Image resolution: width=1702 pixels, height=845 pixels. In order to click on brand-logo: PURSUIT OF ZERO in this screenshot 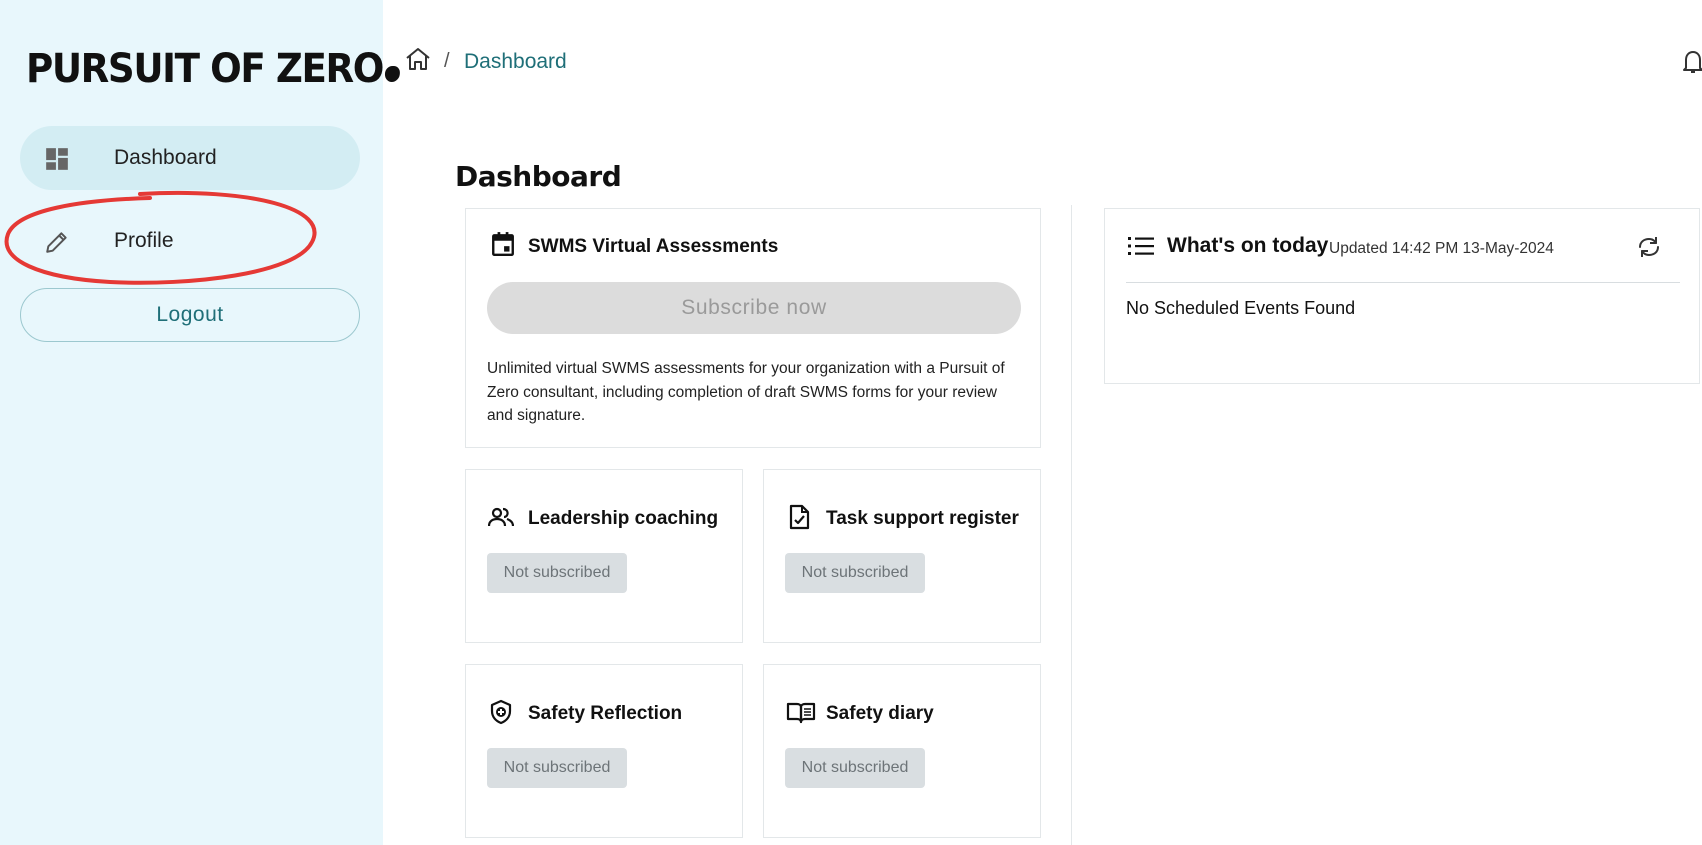, I will do `click(213, 69)`.